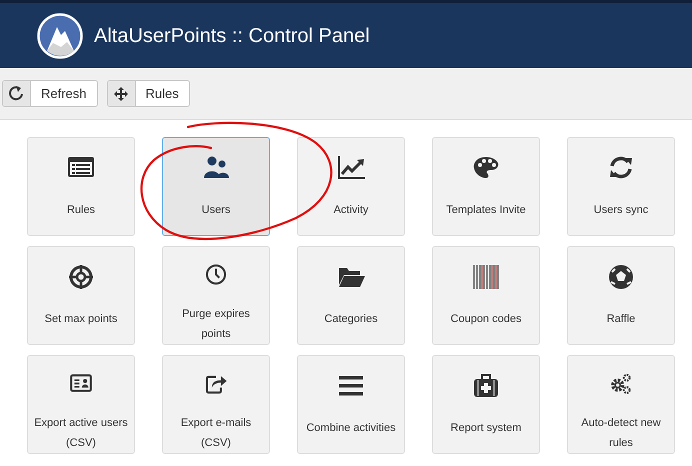 The height and width of the screenshot is (466, 692). I want to click on control-panel-tile: Combine activities, so click(351, 404).